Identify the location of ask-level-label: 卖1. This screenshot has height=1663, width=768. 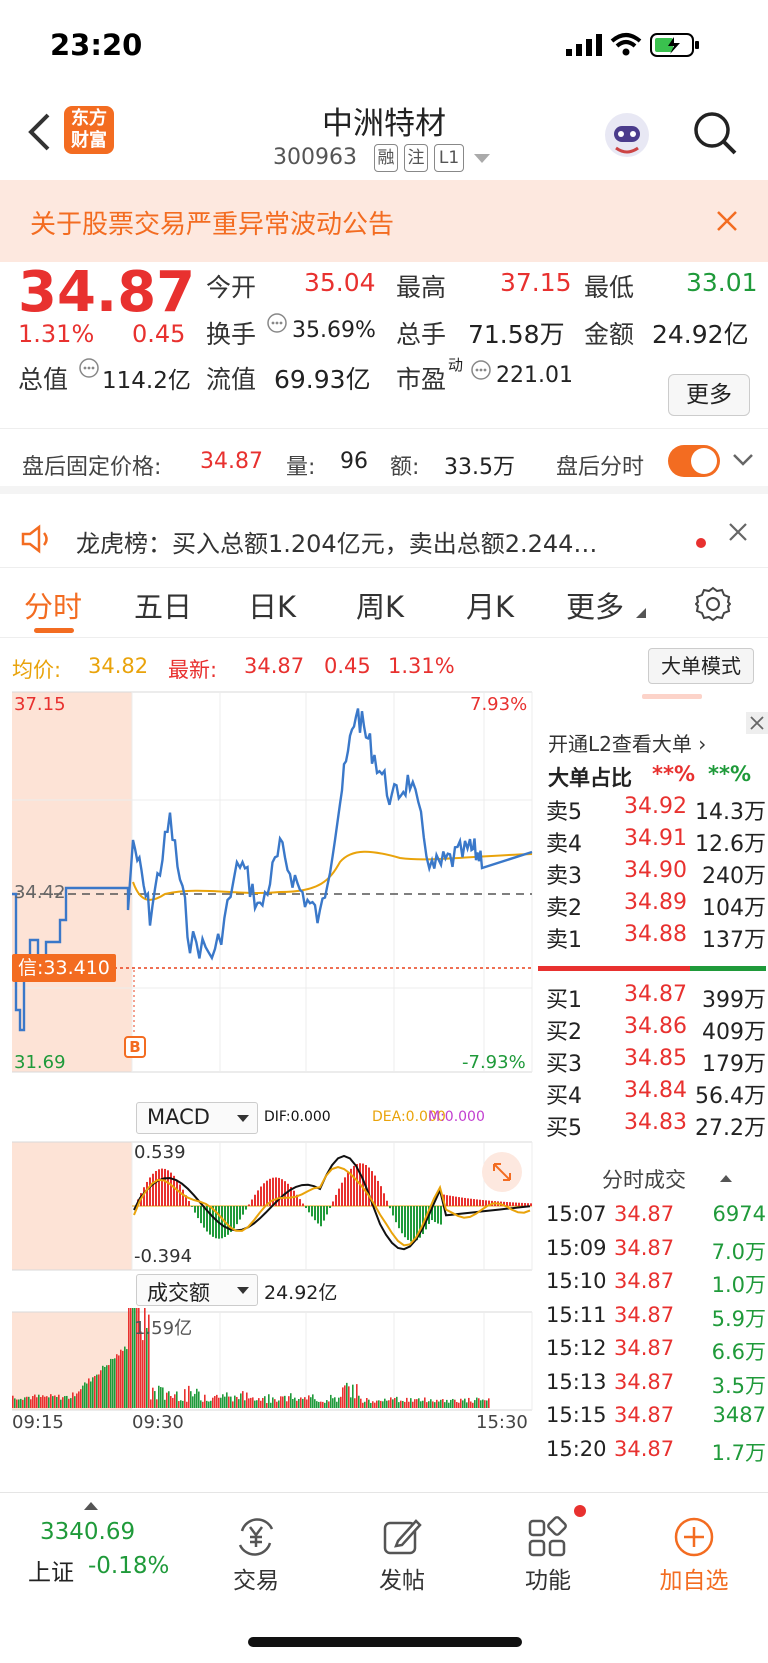
(564, 940).